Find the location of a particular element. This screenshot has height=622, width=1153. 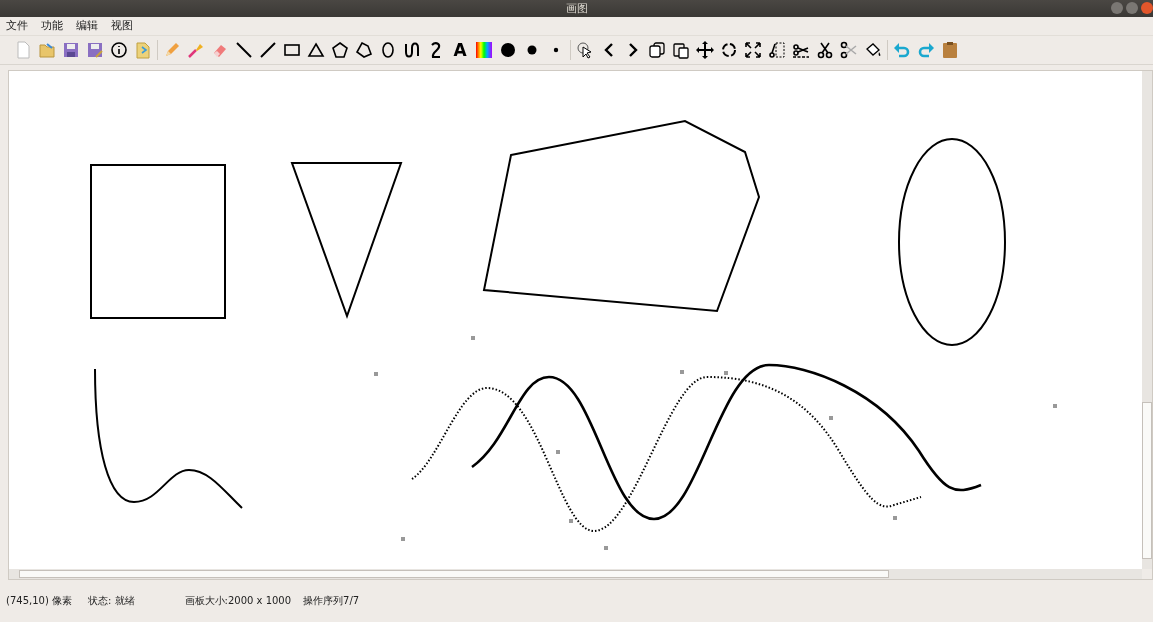

status-text: 操作序列7/7 is located at coordinates (331, 601).